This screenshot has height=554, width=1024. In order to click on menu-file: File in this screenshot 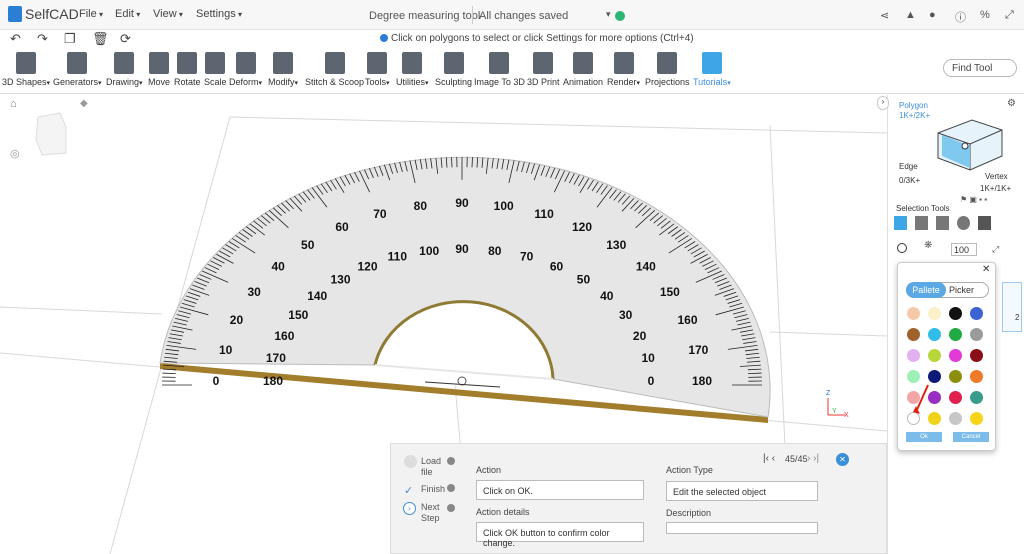, I will do `click(91, 14)`.